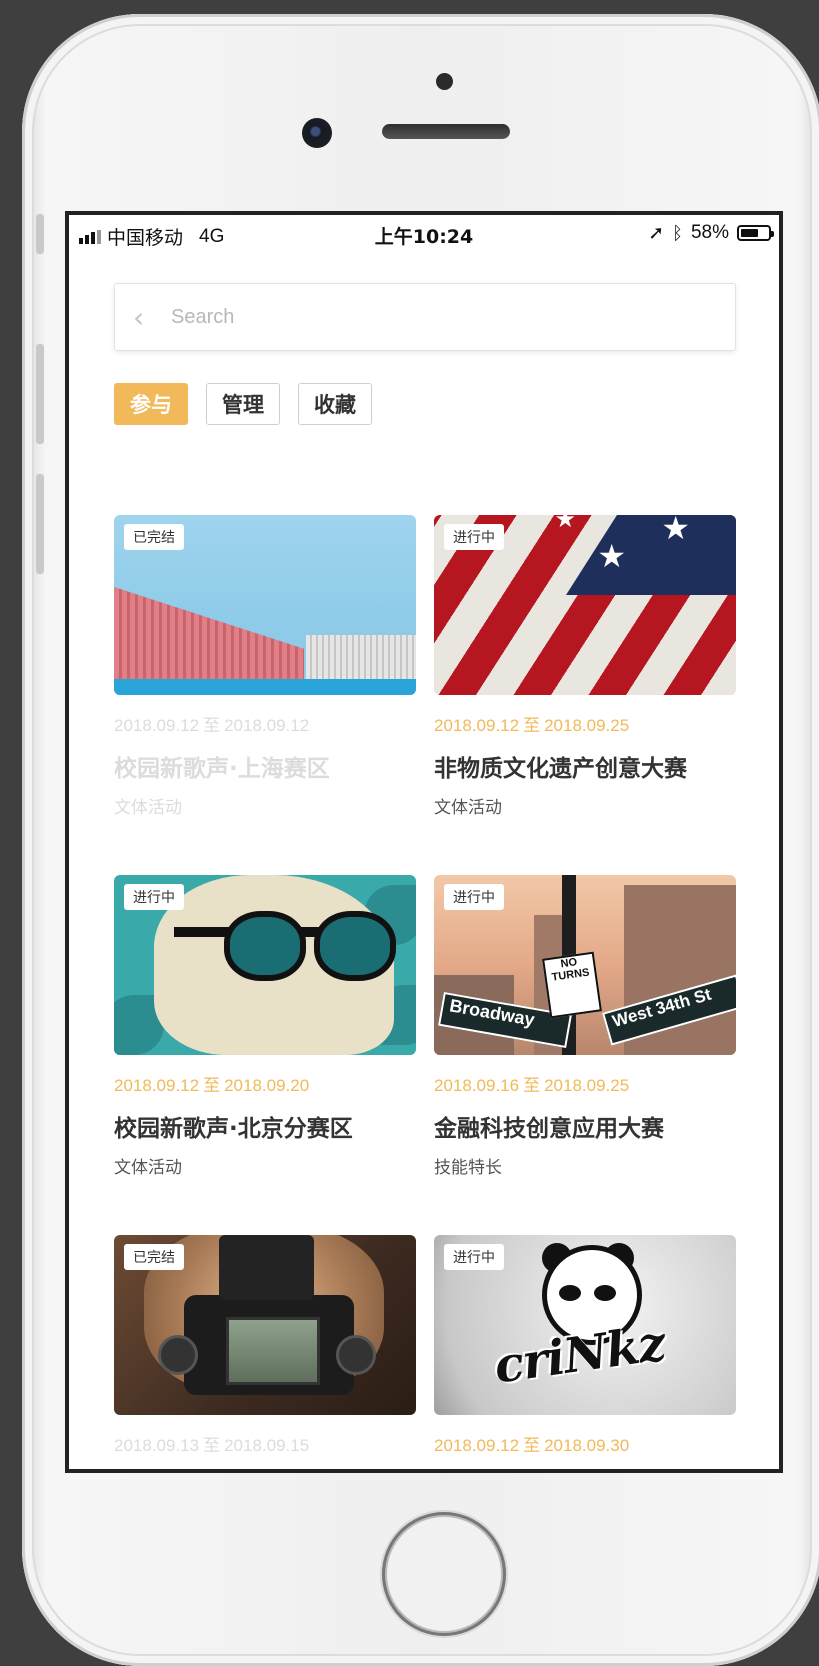 The height and width of the screenshot is (1666, 819). Describe the element at coordinates (335, 404) in the screenshot. I see `tab-favorites: 收藏` at that location.